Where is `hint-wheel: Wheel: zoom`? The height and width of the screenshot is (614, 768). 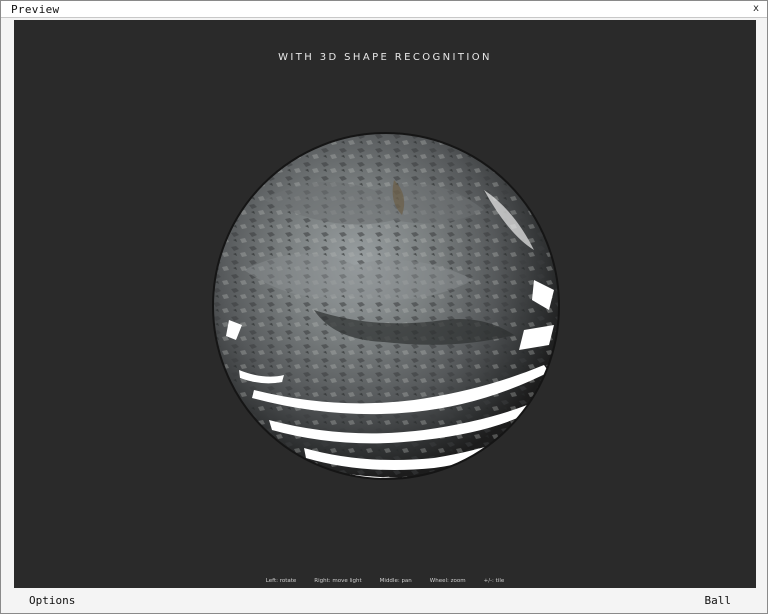 hint-wheel: Wheel: zoom is located at coordinates (447, 581).